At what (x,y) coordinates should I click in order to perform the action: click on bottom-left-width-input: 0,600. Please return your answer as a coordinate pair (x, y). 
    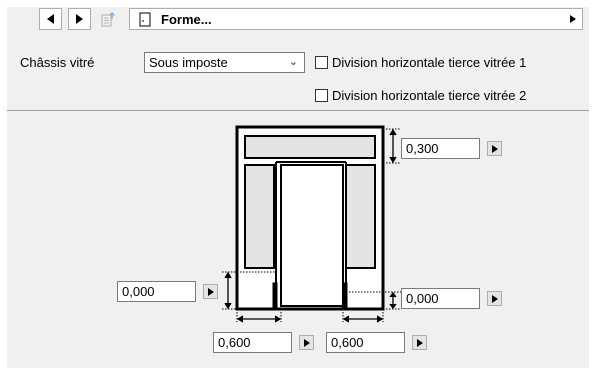
    Looking at the image, I should click on (252, 342).